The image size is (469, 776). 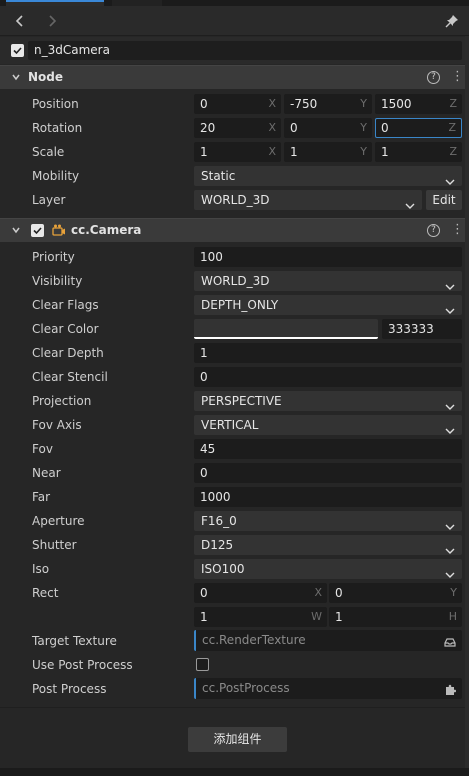 I want to click on rect-y-input: 0Y, so click(x=395, y=593).